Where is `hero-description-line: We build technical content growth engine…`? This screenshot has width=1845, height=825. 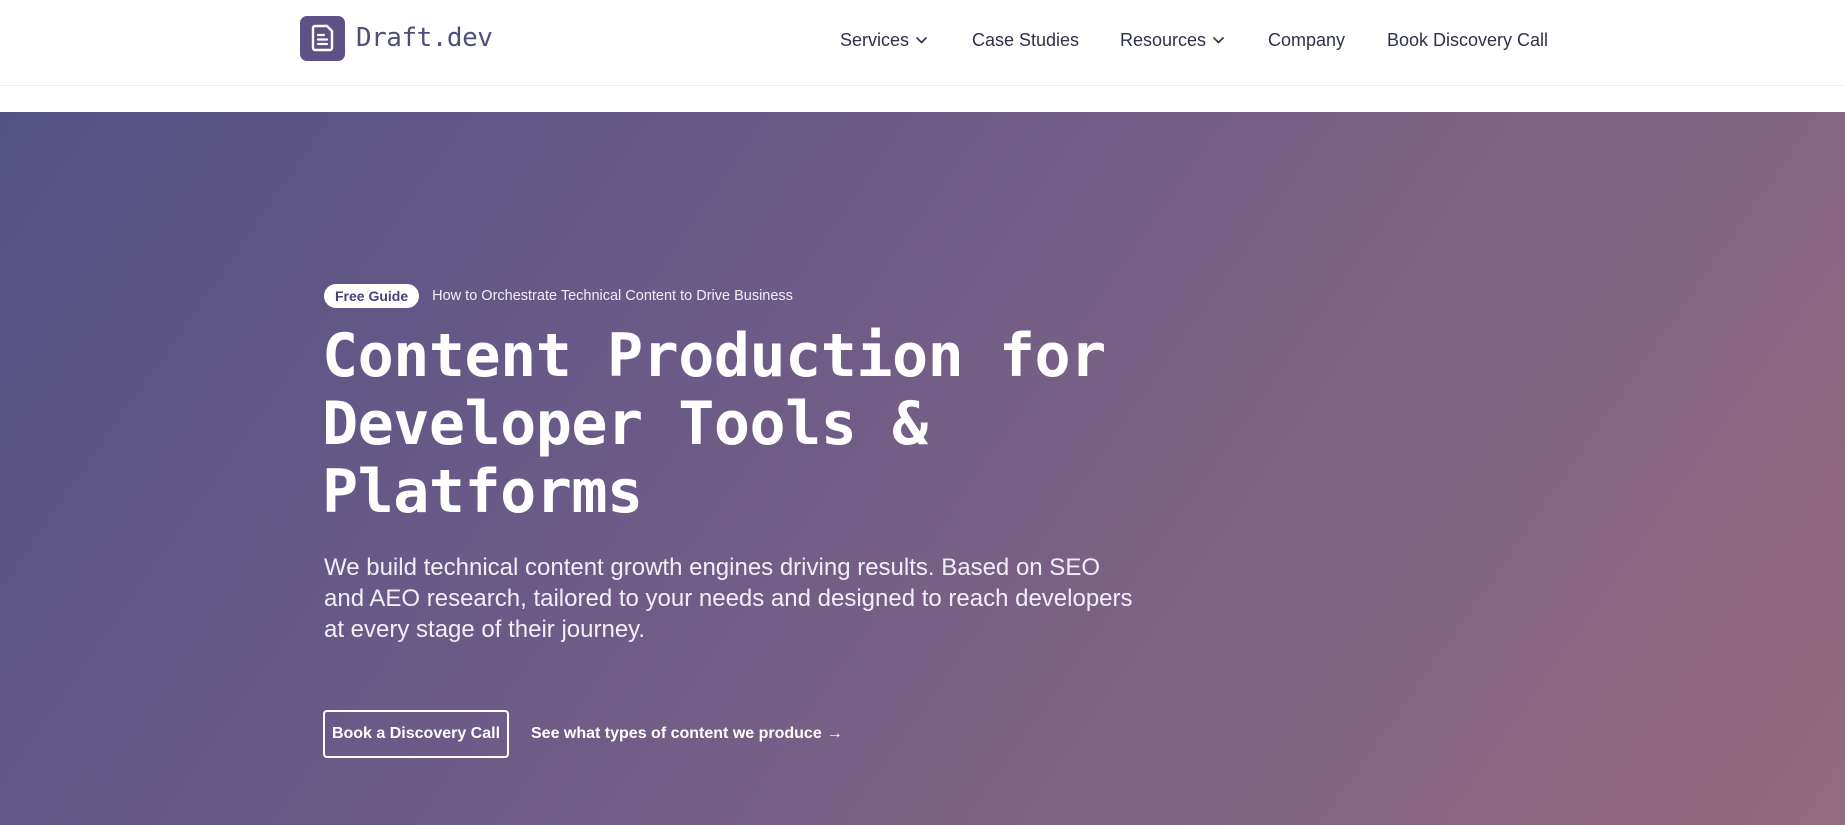 hero-description-line: We build technical content growth engine… is located at coordinates (712, 567).